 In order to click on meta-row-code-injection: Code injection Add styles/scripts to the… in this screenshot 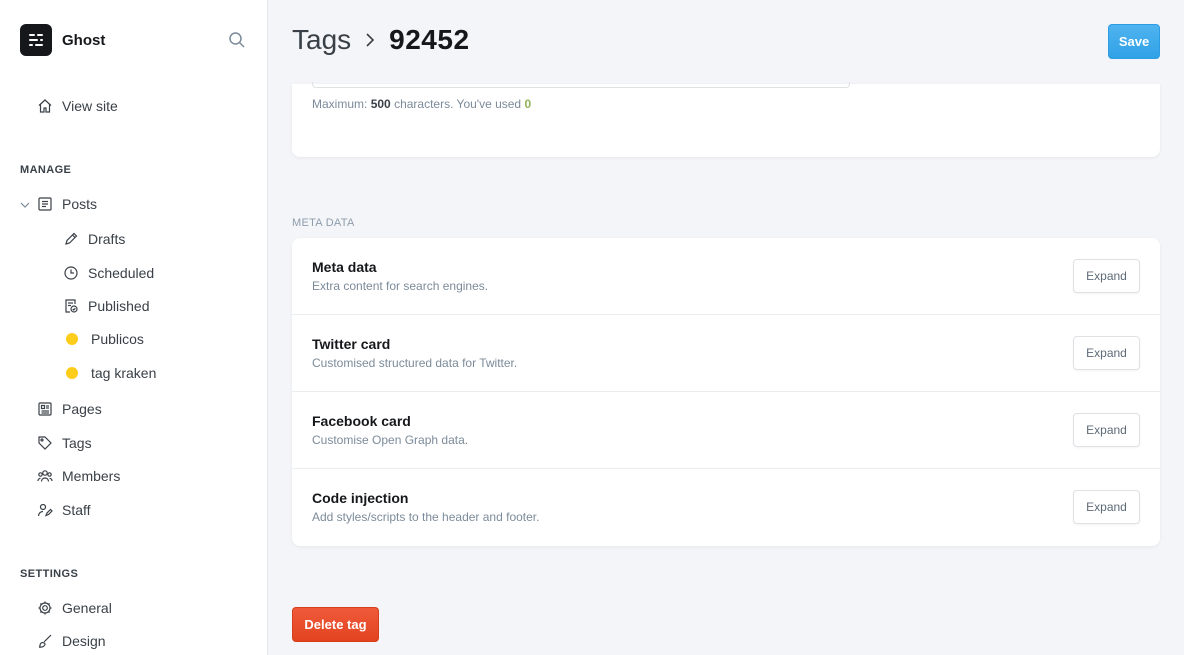, I will do `click(726, 507)`.